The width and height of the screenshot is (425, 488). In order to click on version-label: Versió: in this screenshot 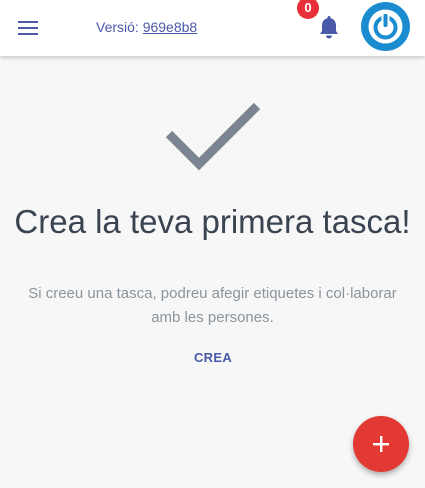, I will do `click(117, 27)`.